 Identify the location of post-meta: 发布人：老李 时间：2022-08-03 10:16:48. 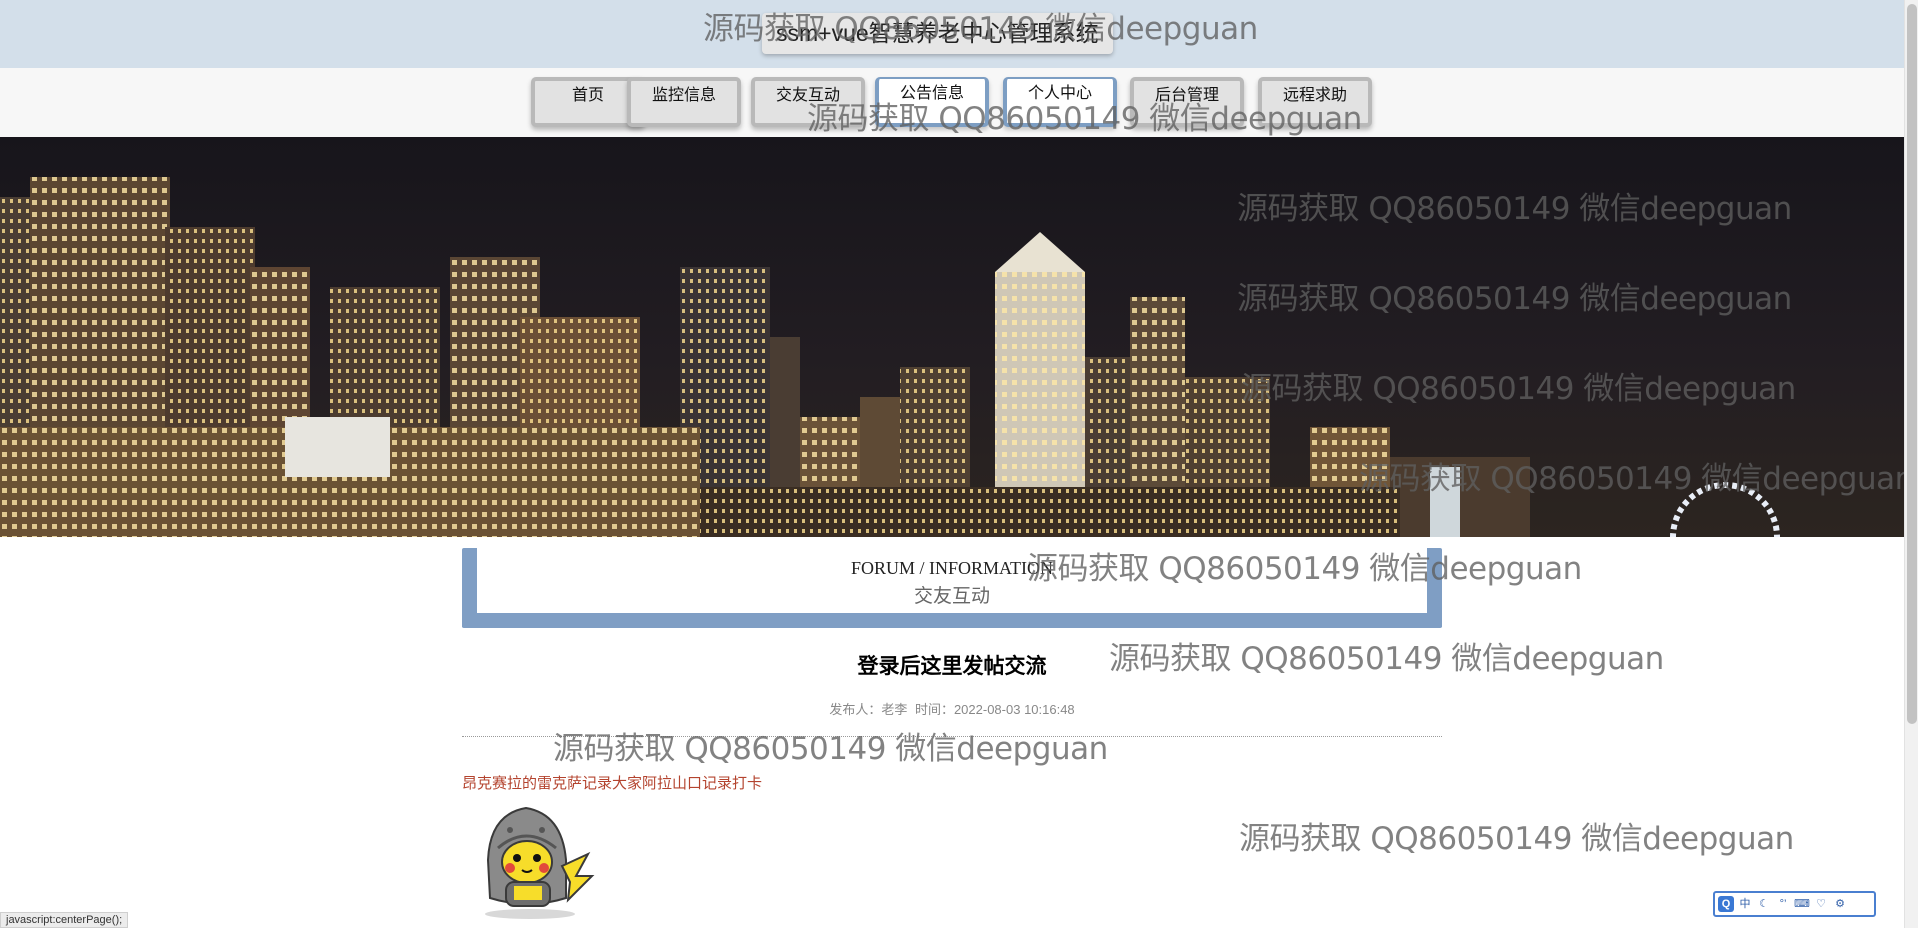
(952, 708).